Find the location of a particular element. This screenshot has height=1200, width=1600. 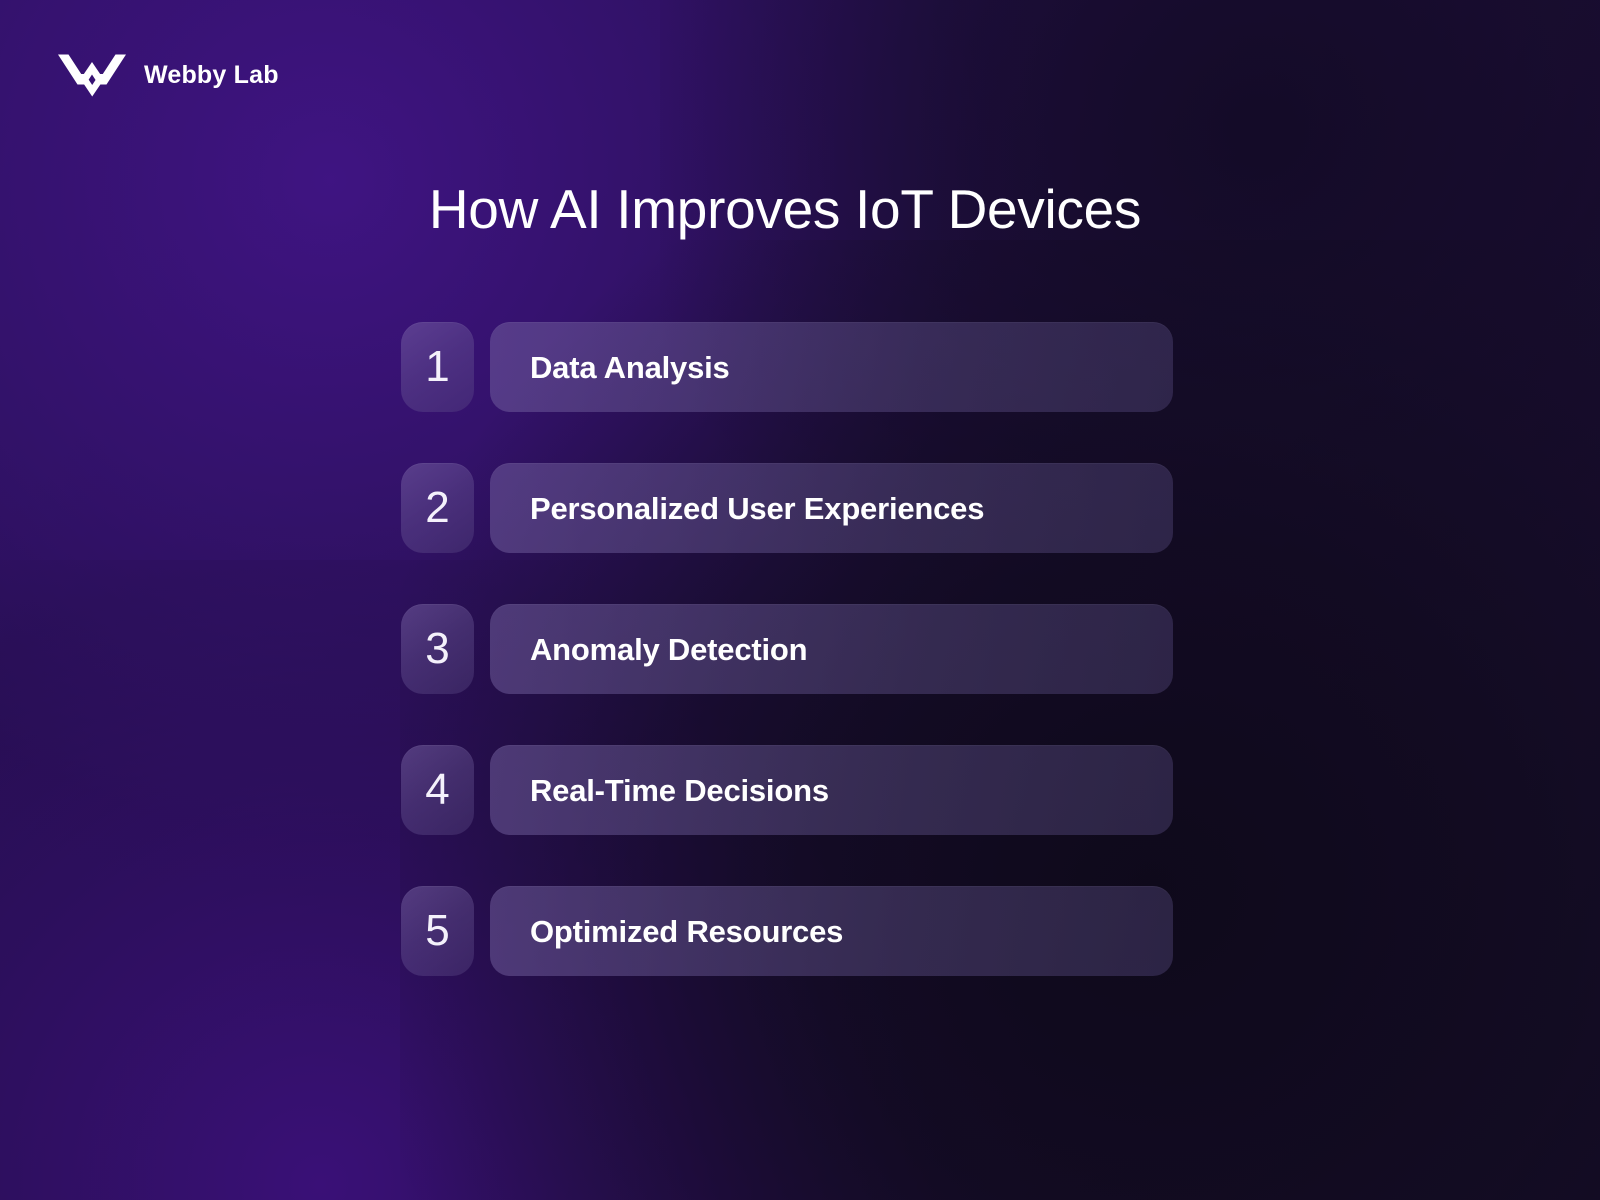

list-item-number-badge: 1 is located at coordinates (437, 367).